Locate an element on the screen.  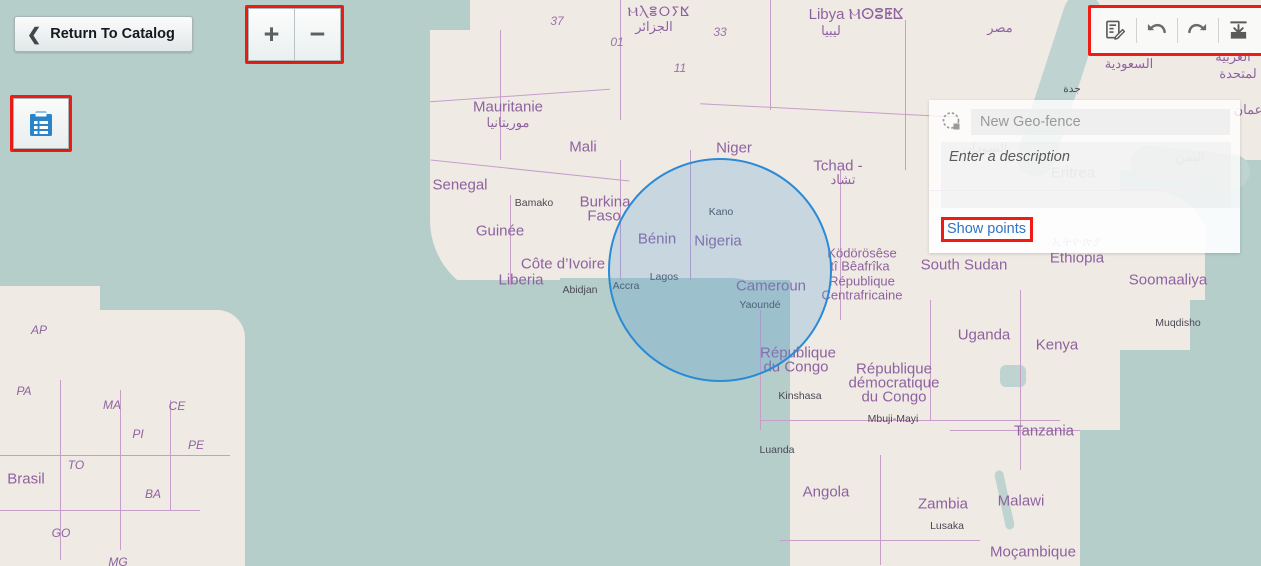
edit-document-button is located at coordinates (1115, 30).